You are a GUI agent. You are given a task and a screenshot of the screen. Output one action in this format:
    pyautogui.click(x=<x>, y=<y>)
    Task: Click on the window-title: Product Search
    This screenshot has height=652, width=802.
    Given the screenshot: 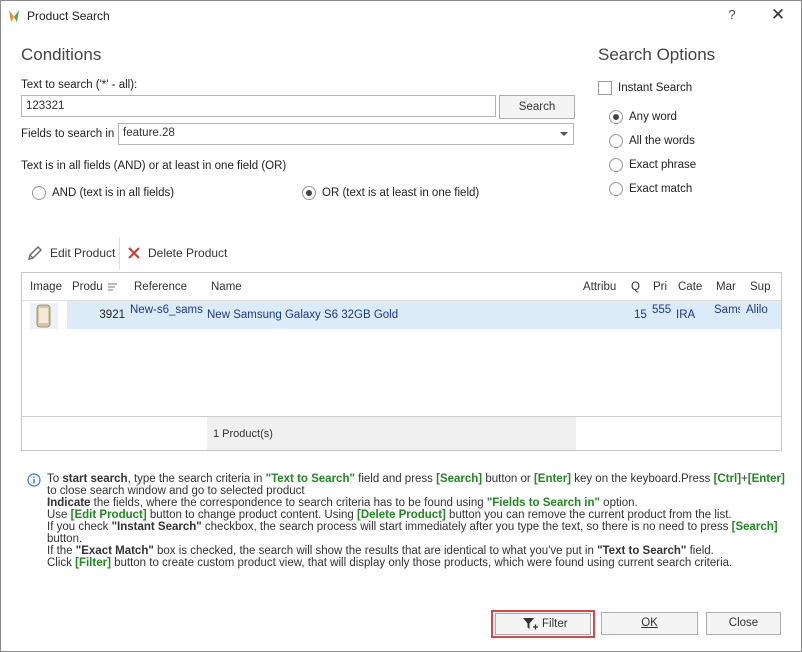 What is the action you would take?
    pyautogui.click(x=68, y=16)
    